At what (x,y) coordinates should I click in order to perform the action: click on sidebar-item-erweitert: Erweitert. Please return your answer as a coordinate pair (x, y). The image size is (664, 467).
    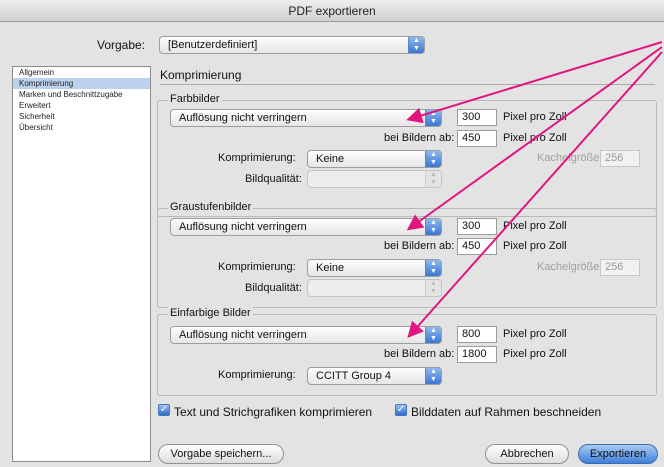
    Looking at the image, I should click on (81, 105).